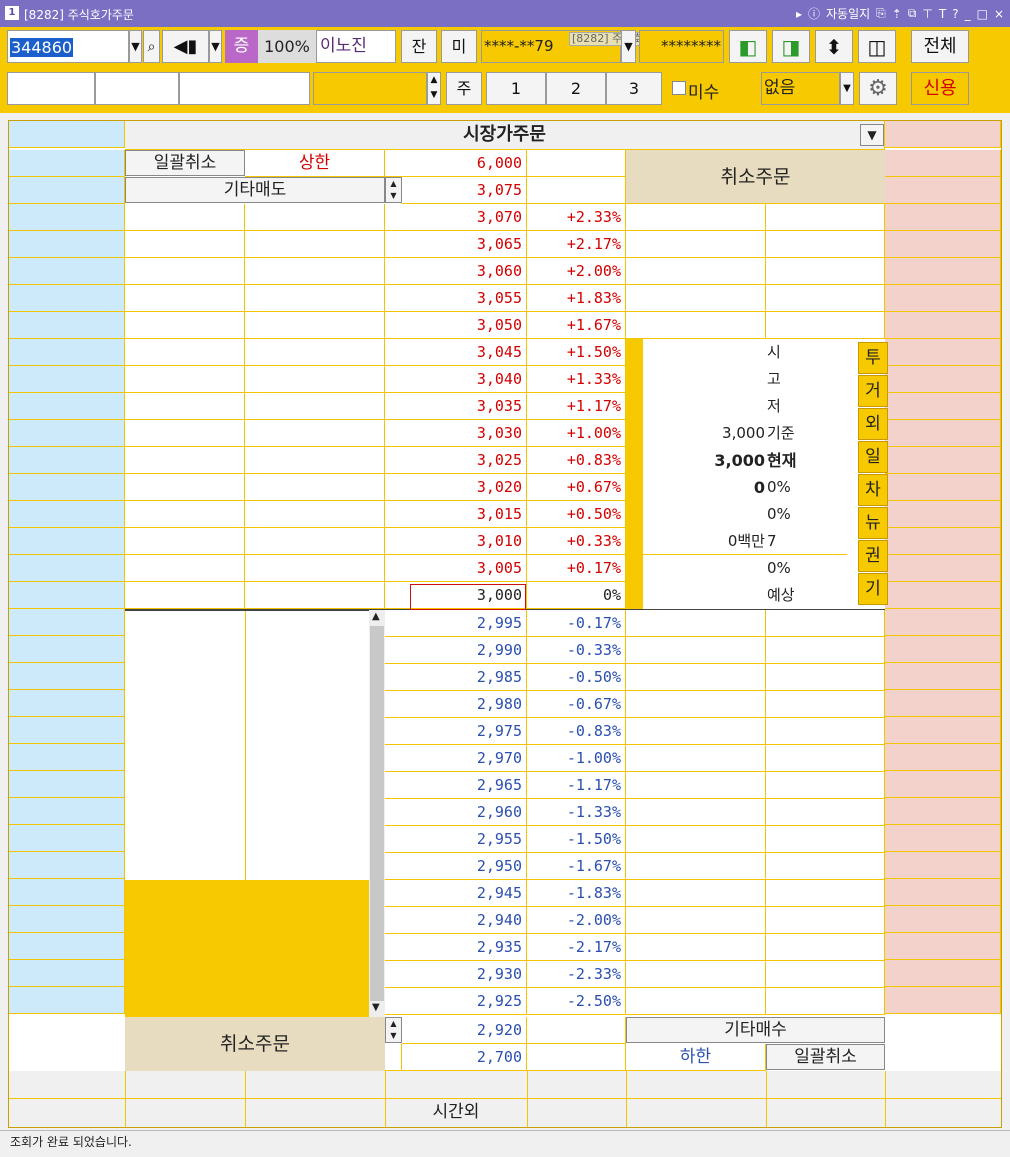 The image size is (1010, 1157). I want to click on scrollbar-thumb, so click(377, 813).